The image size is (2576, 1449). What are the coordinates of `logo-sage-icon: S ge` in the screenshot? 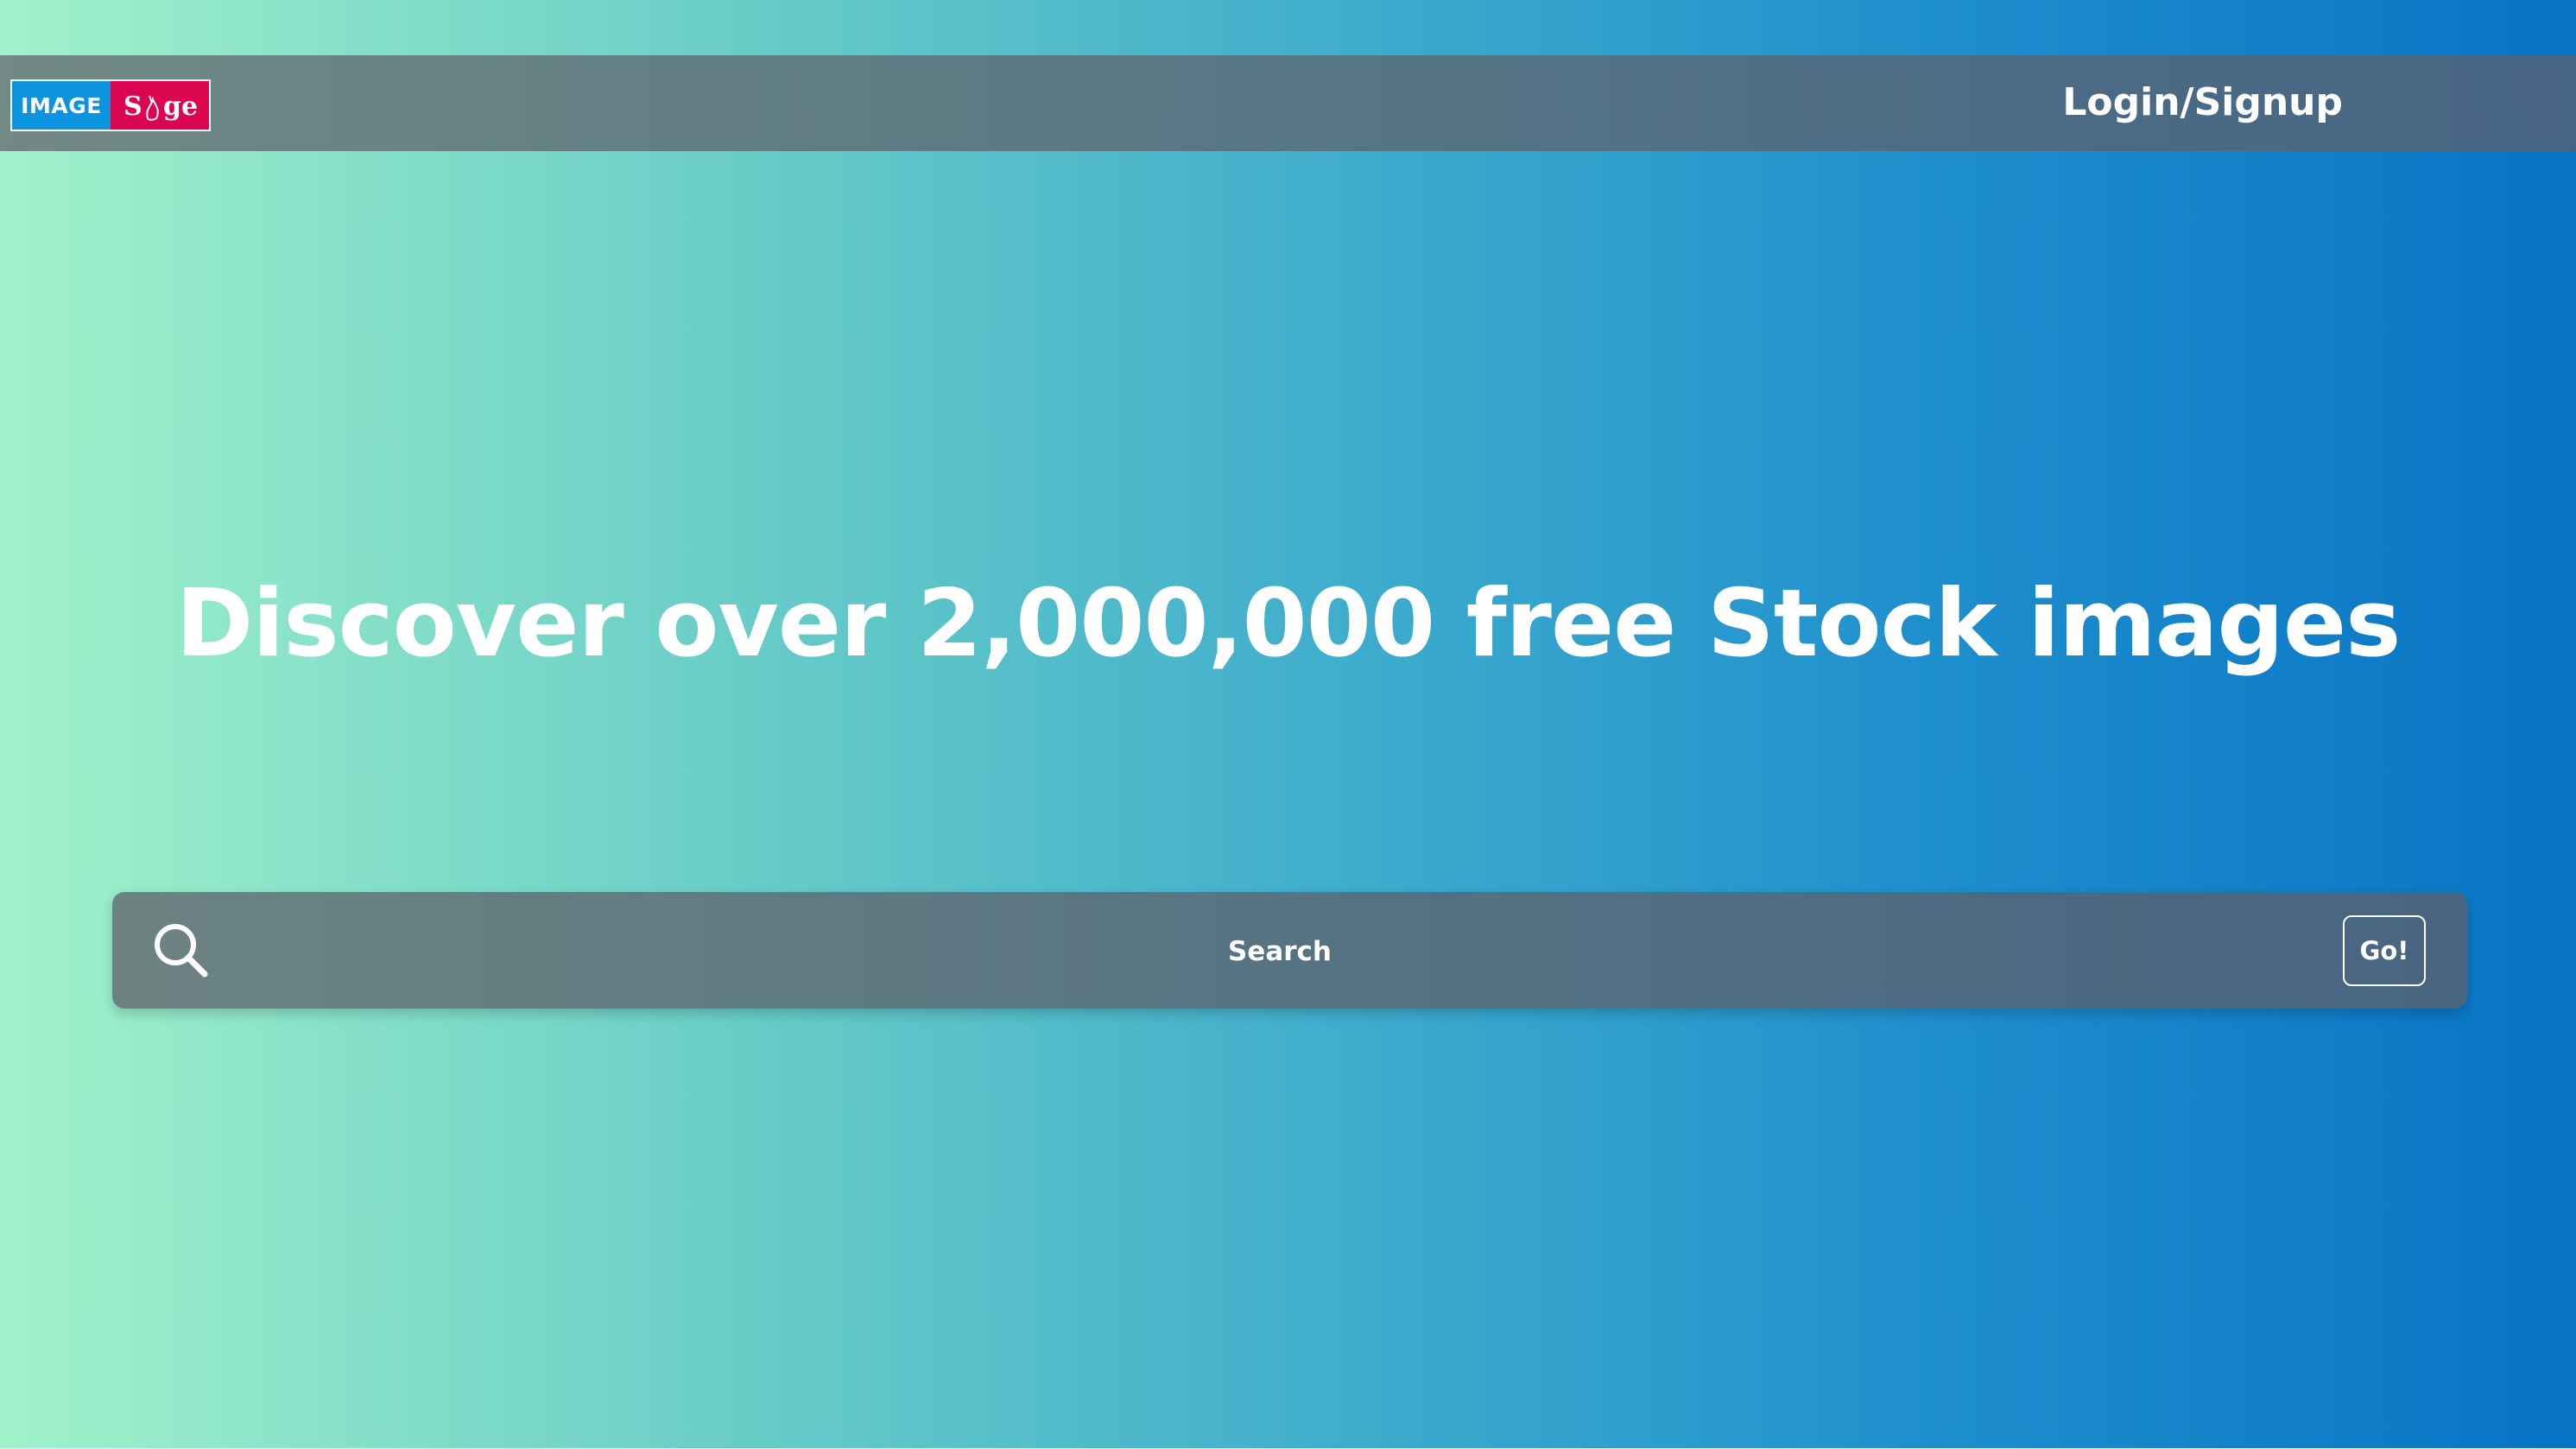 It's located at (160, 107).